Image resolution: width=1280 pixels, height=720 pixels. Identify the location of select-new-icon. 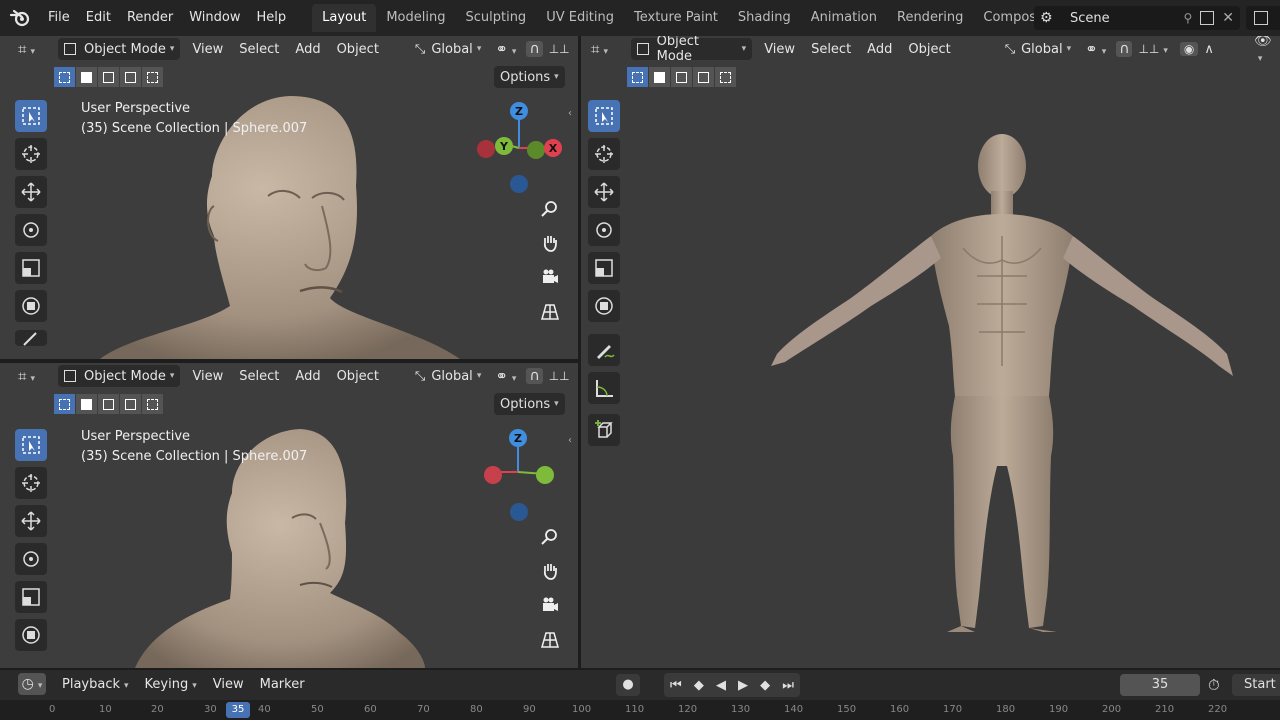
(637, 77).